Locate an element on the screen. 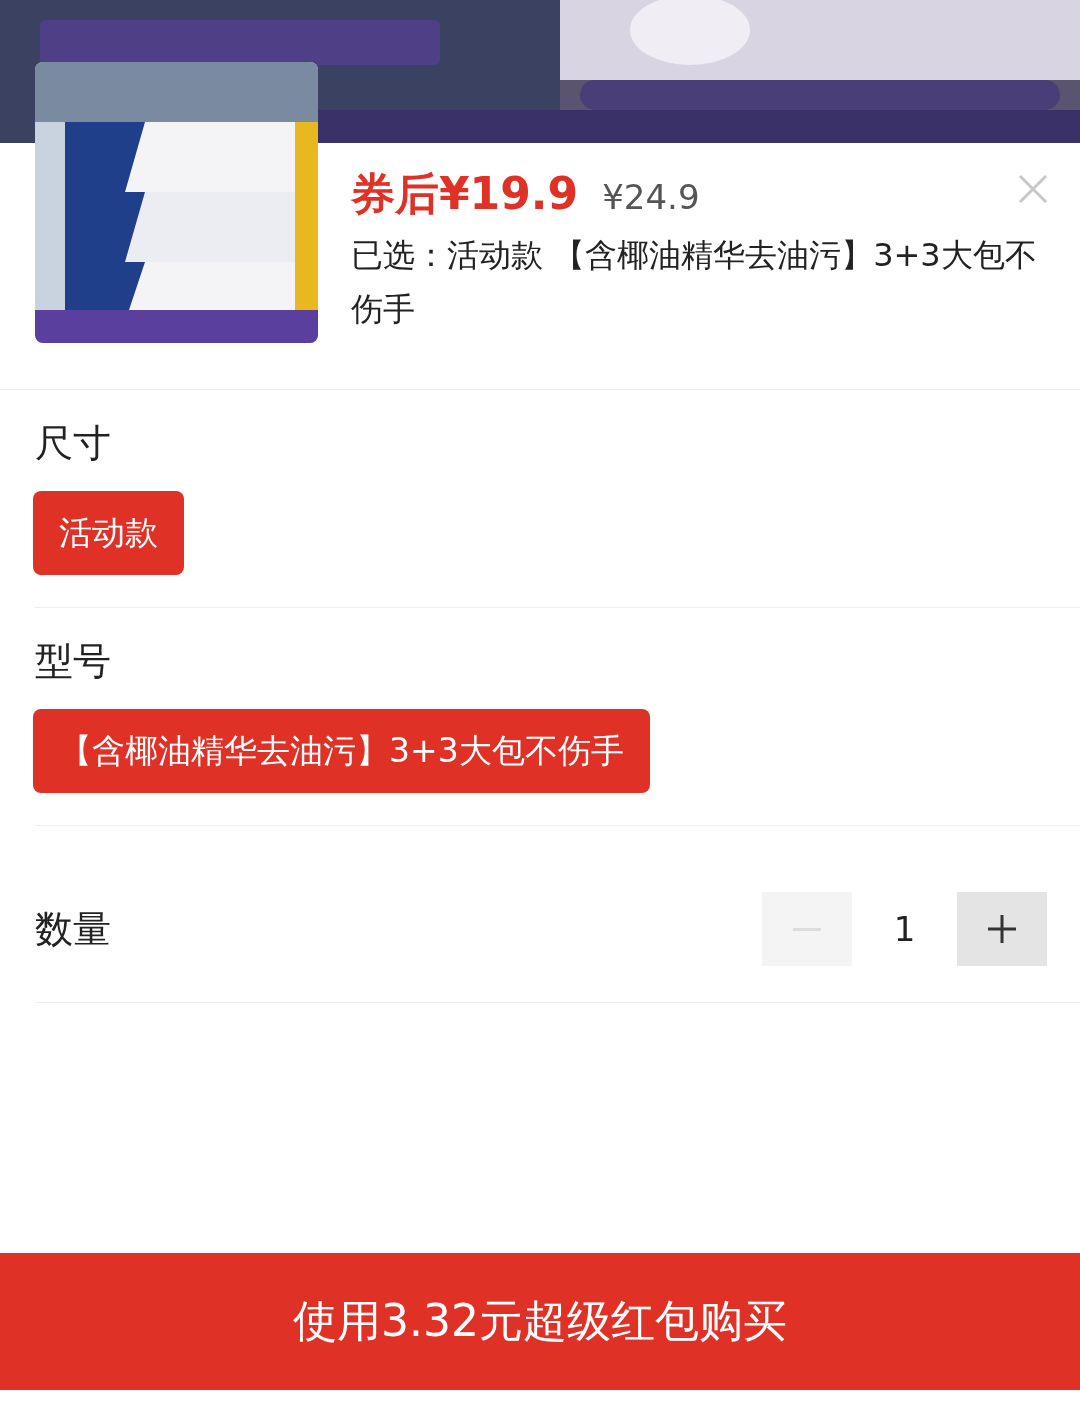 Image resolution: width=1080 pixels, height=1413 pixels. close-icon is located at coordinates (1033, 189).